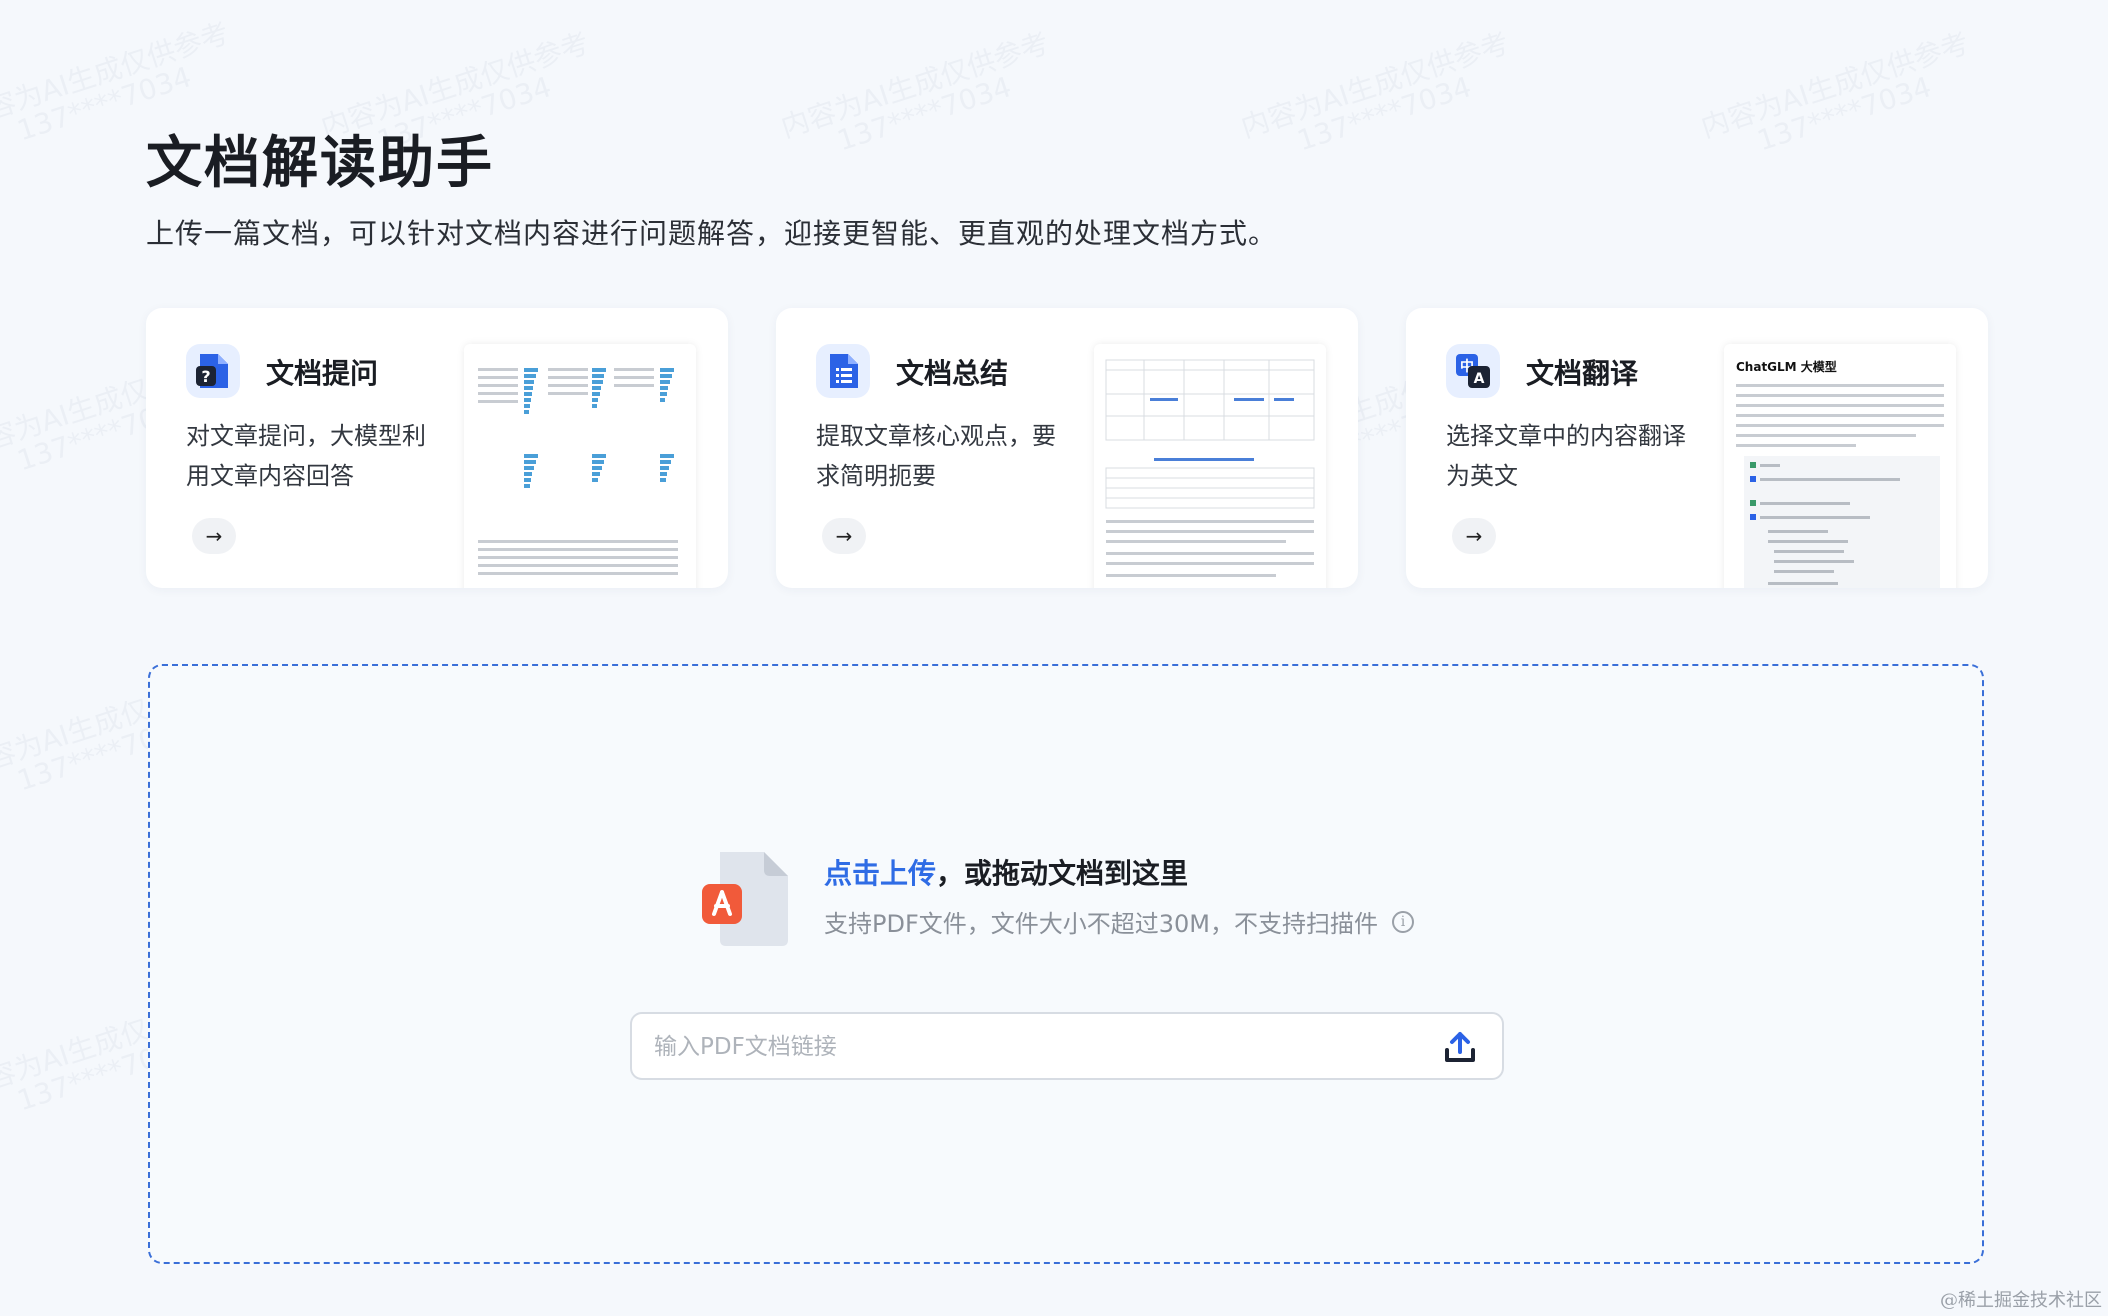 Image resolution: width=2108 pixels, height=1316 pixels. What do you see at coordinates (1840, 466) in the screenshot?
I see `document-preview-thumbnail: ChatGLM 大模型` at bounding box center [1840, 466].